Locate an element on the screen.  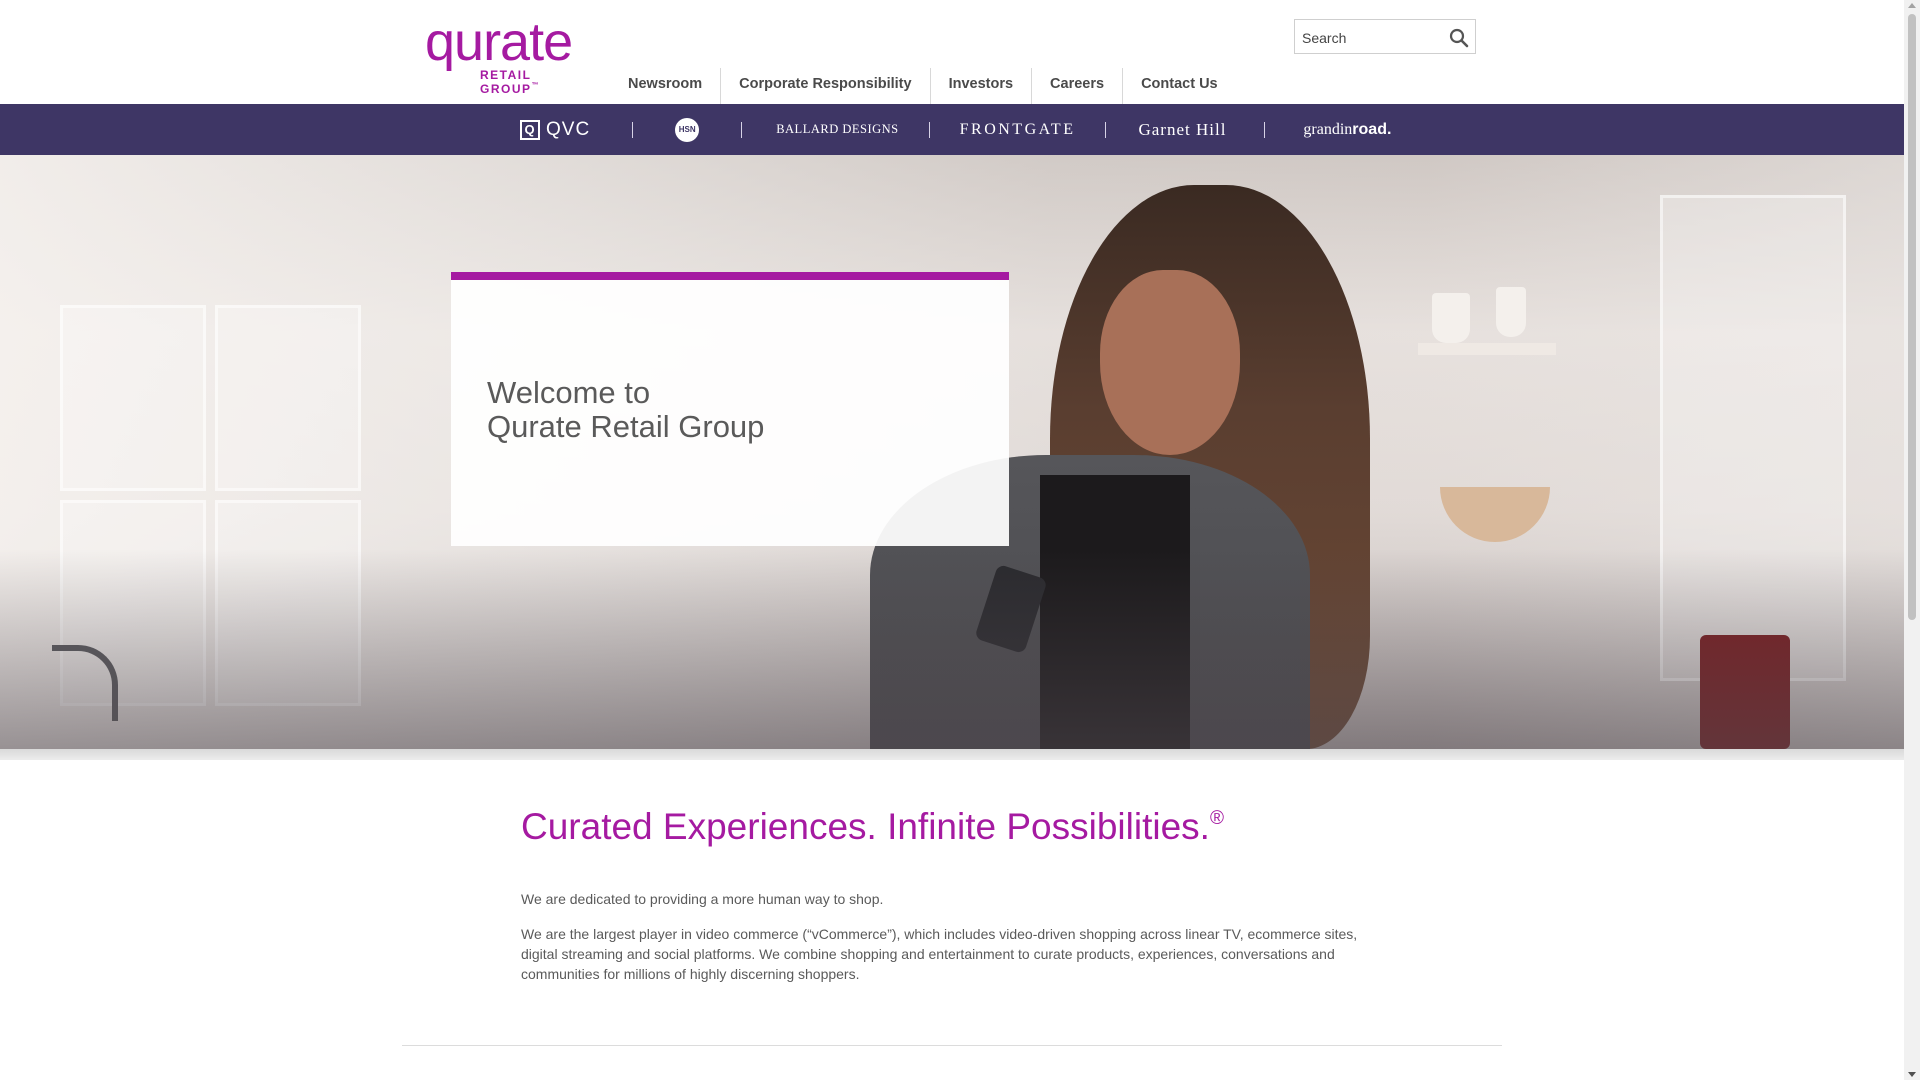
scroll-thumb is located at coordinates (1912, 317).